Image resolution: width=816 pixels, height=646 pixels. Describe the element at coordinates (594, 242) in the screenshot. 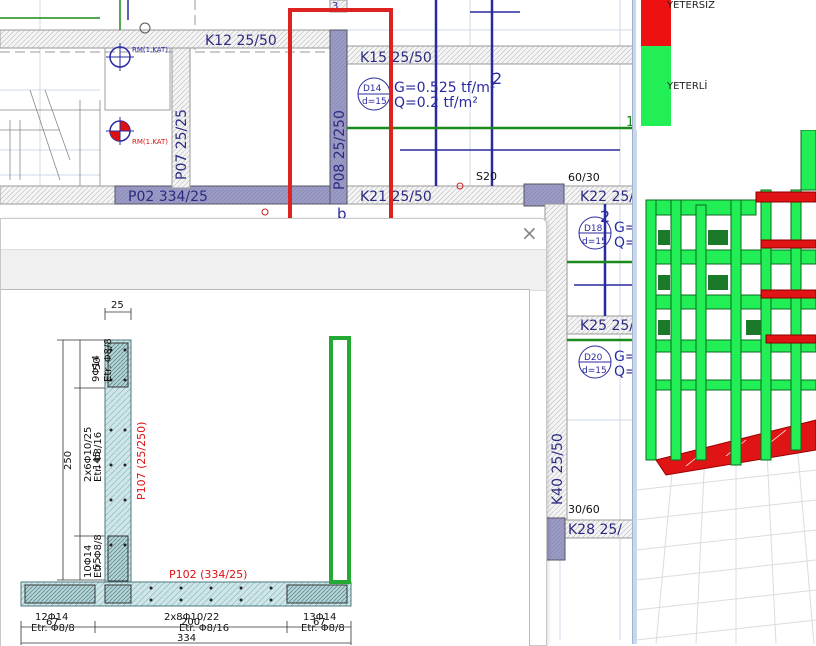

I see `slab-thickness-d18: d=15` at that location.